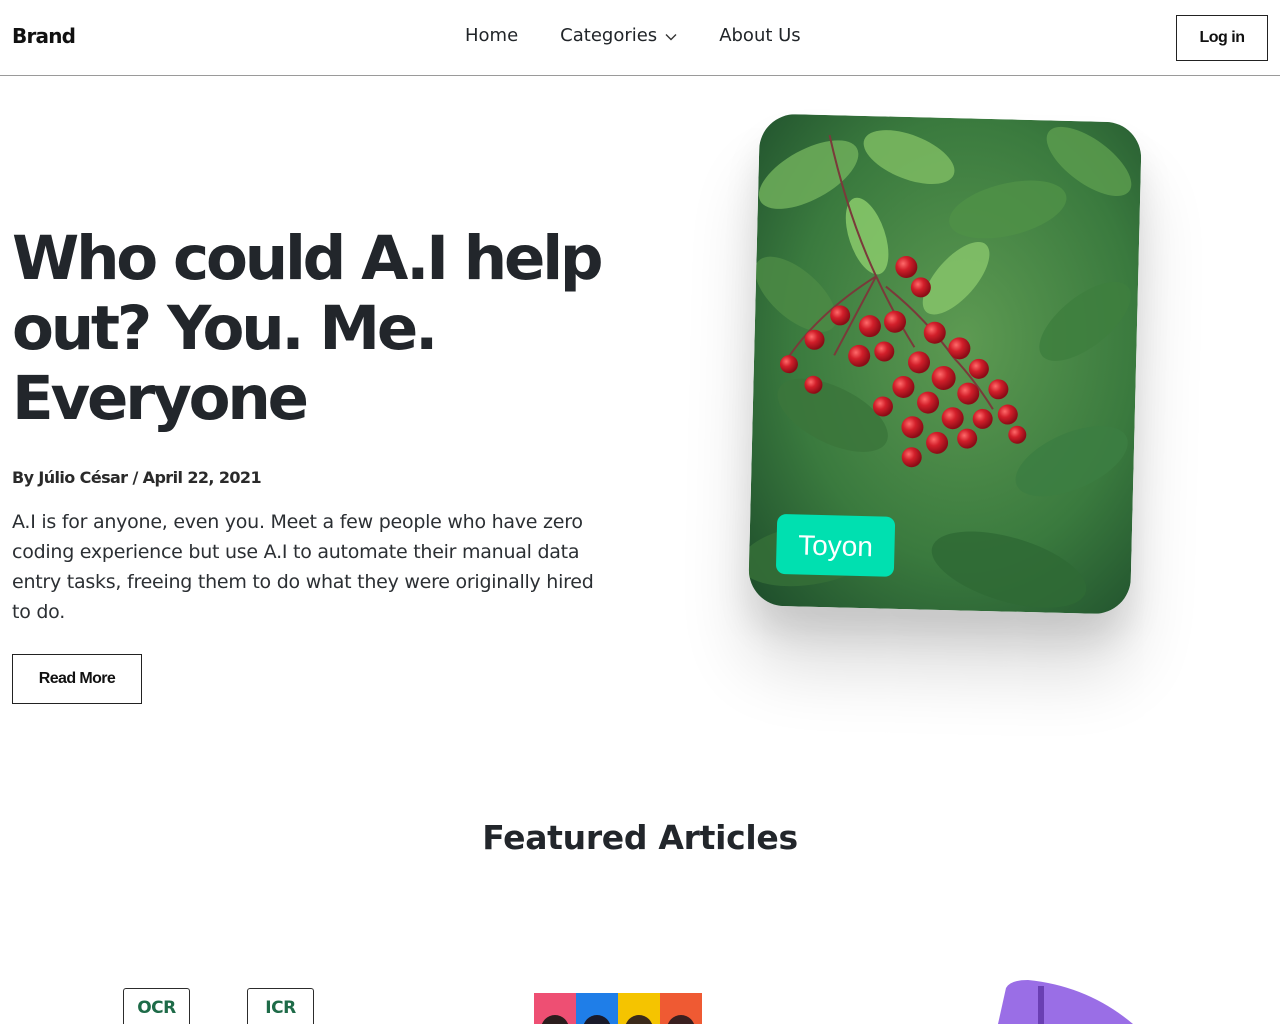 This screenshot has width=1280, height=1024. I want to click on top-navbar: Brand Home Categories About Us Log in, so click(640, 38).